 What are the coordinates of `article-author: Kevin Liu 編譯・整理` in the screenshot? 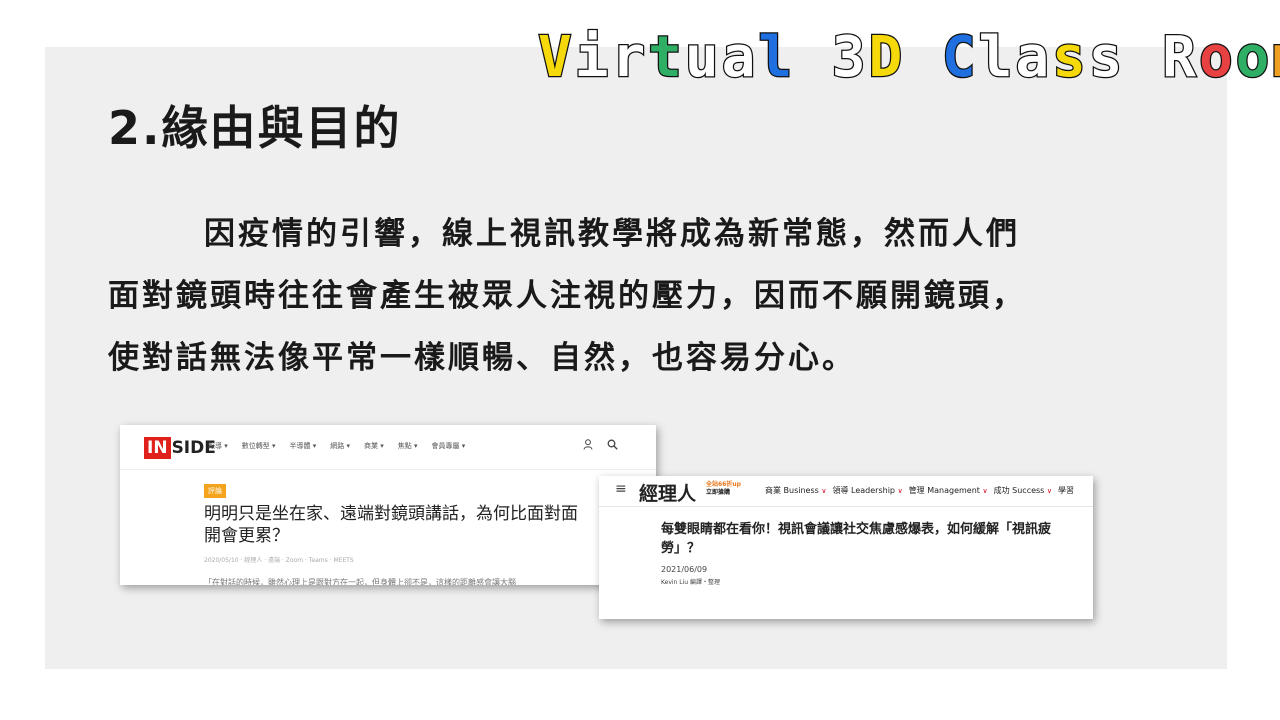 It's located at (690, 582).